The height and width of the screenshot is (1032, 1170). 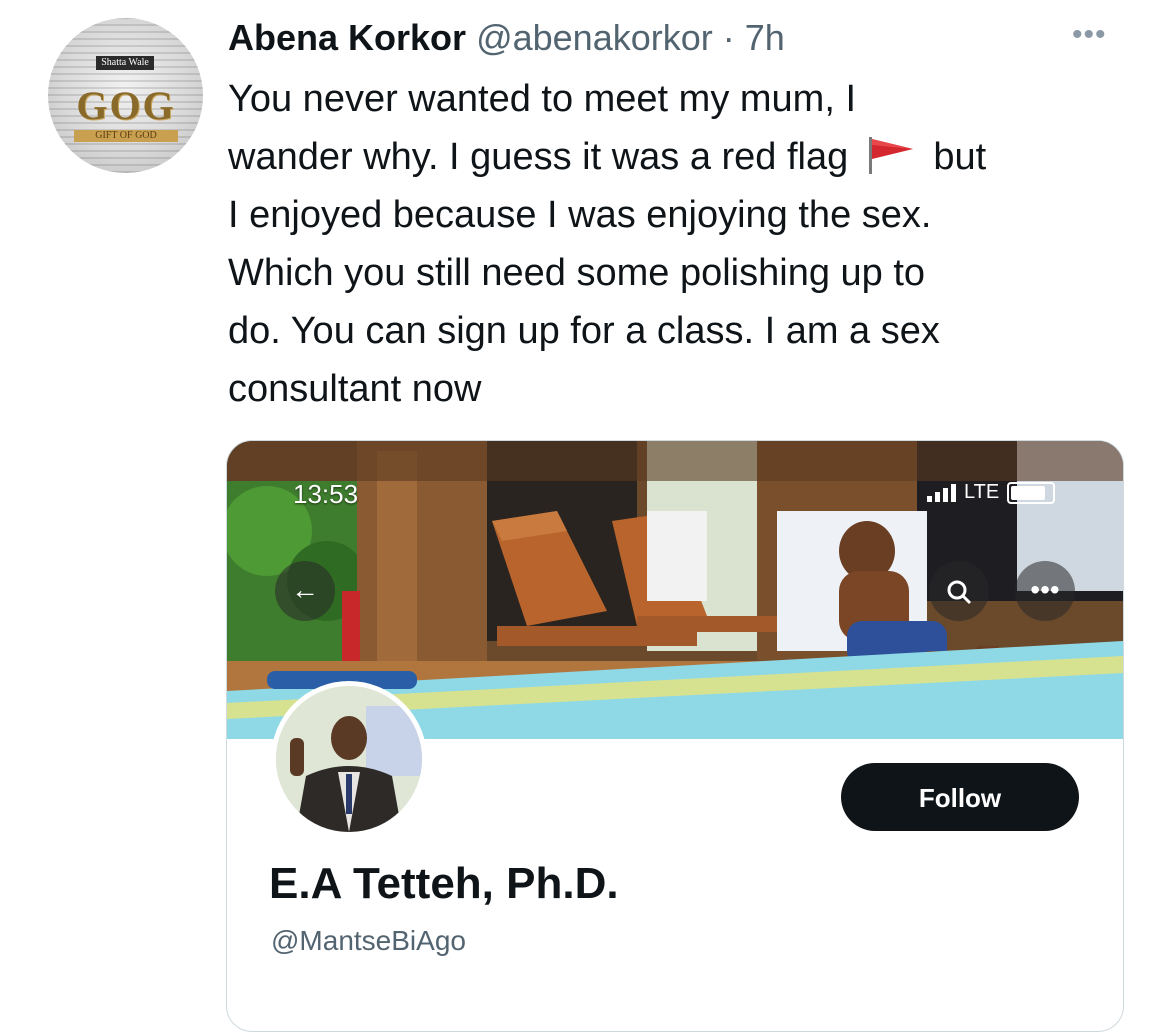 I want to click on profile-avatar, so click(x=349, y=759).